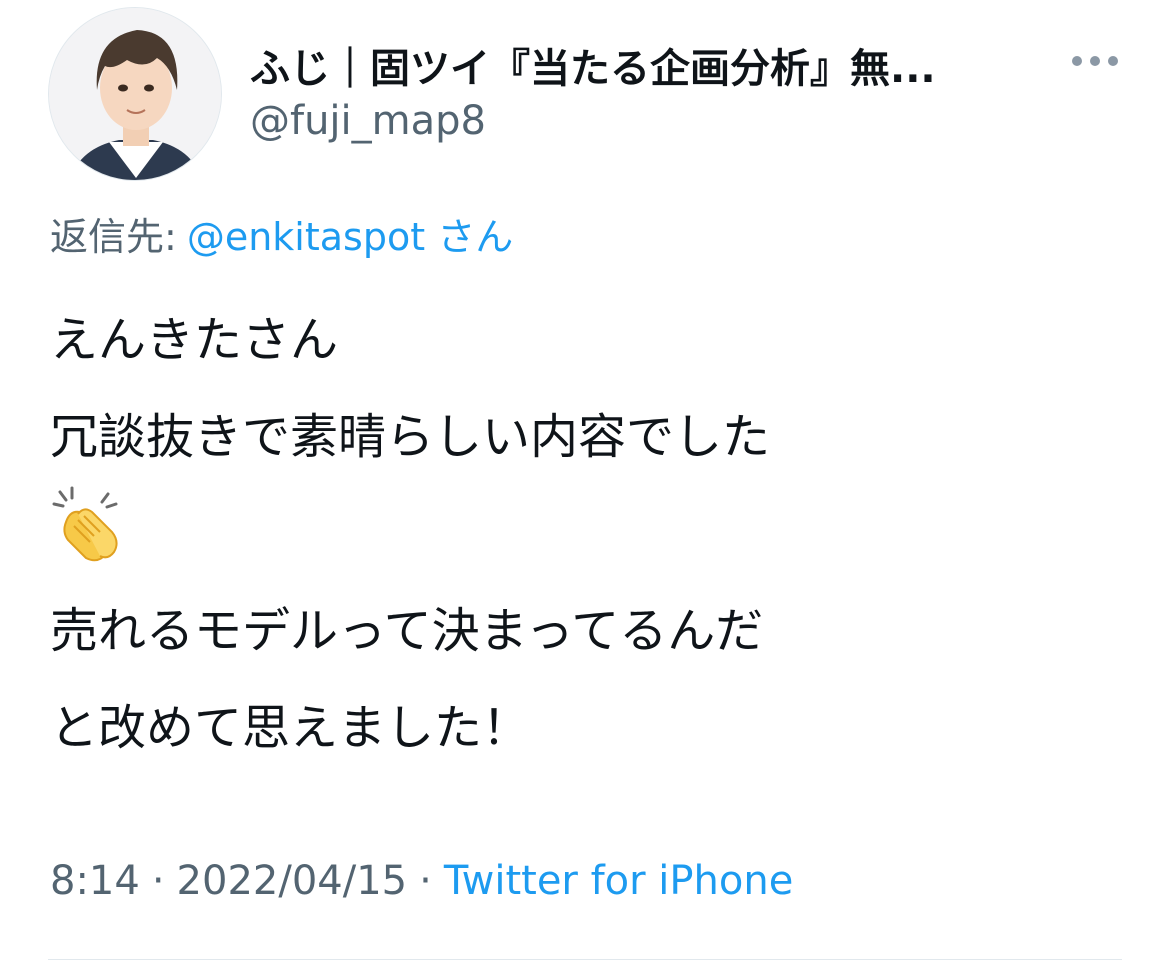 The image size is (1170, 964). What do you see at coordinates (135, 94) in the screenshot?
I see `author-avatar` at bounding box center [135, 94].